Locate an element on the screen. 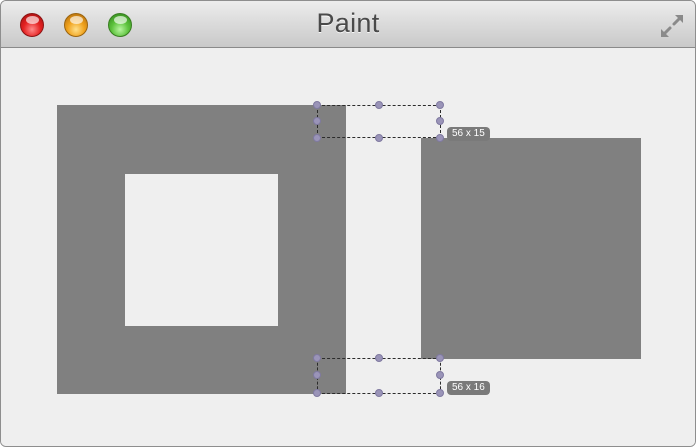  selection-size-label-bottom: 56 x 16 is located at coordinates (468, 388).